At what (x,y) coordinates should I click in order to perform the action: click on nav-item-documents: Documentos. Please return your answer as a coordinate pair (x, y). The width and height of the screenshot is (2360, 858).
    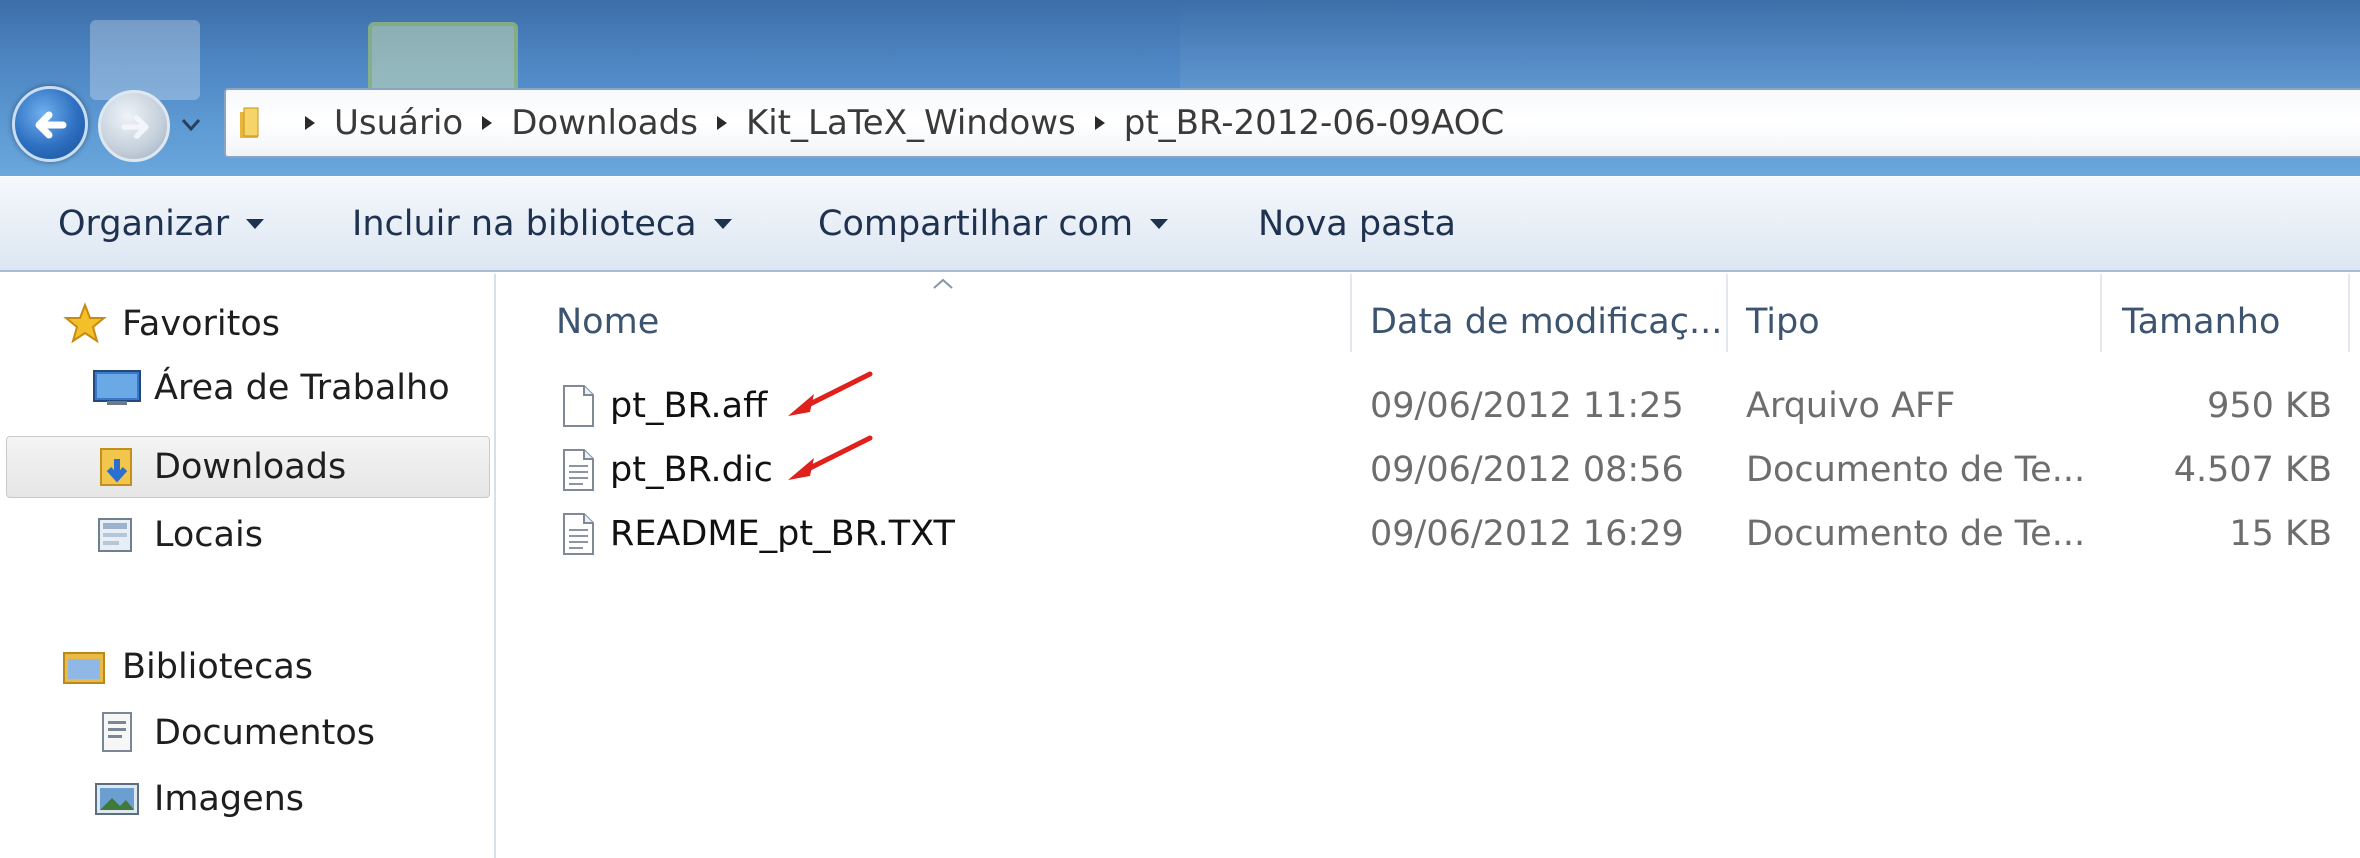
    Looking at the image, I should click on (233, 733).